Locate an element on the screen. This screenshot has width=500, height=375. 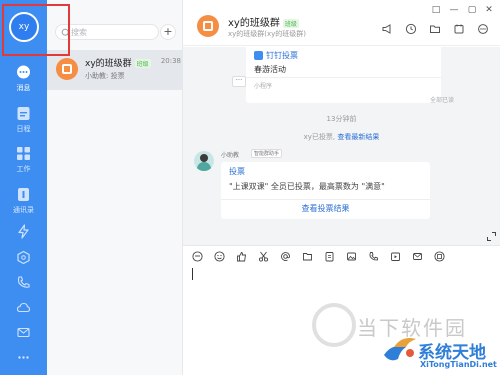
nav-item-contacts: 通讯录 is located at coordinates (23, 200).